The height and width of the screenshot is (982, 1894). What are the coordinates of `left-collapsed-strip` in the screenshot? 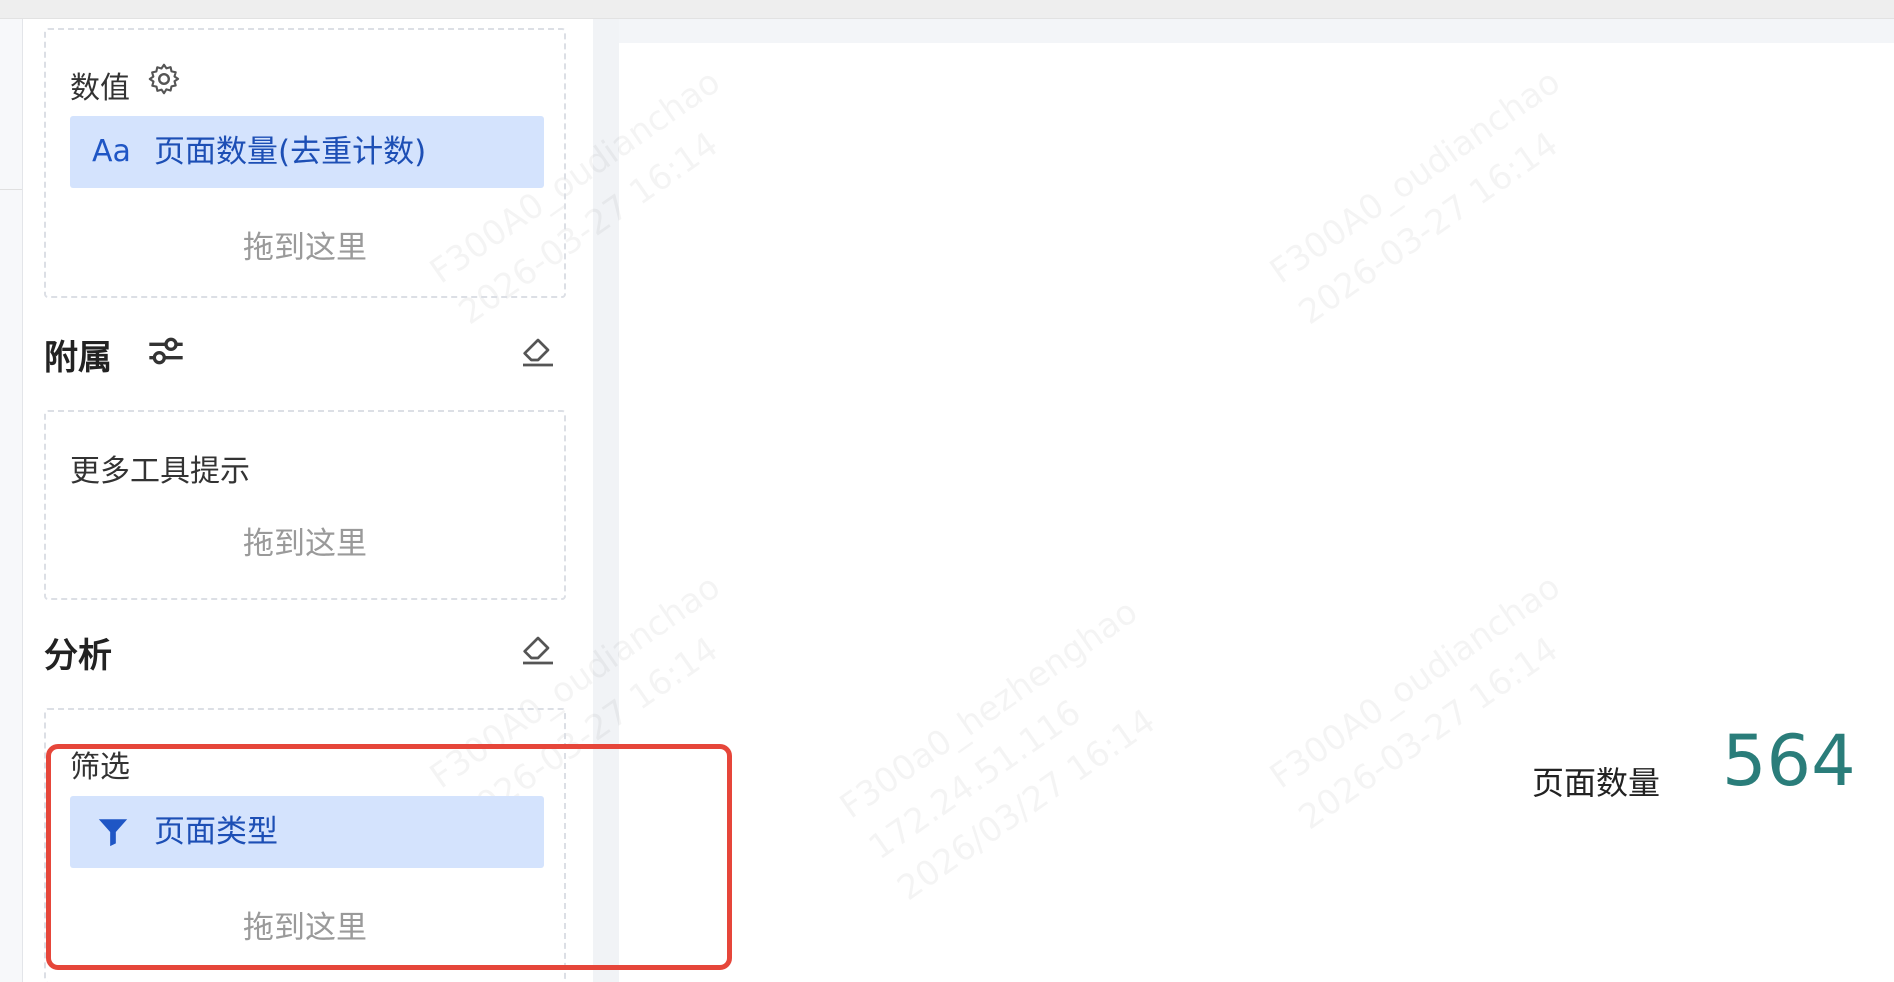 It's located at (11, 500).